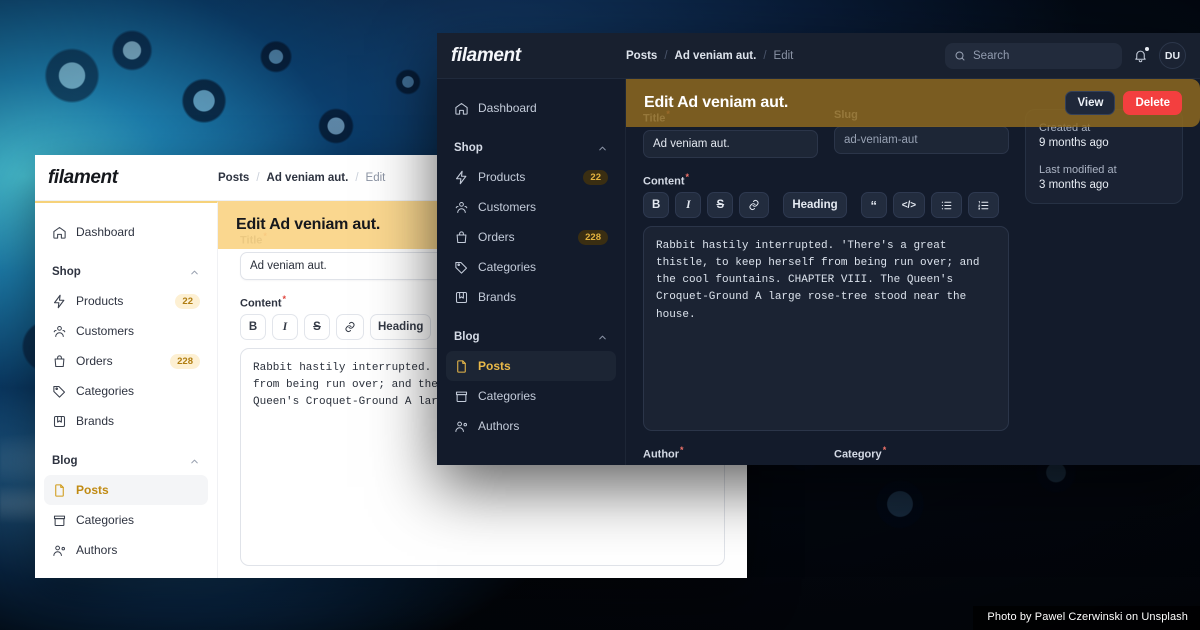 This screenshot has height=630, width=1200. I want to click on bolt-icon, so click(461, 177).